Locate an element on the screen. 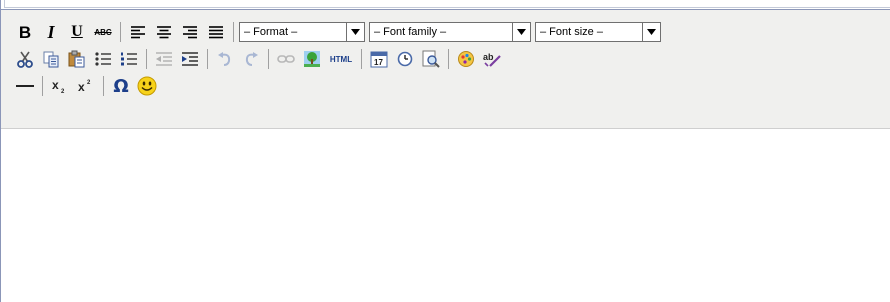 This screenshot has width=890, height=302. strikethrough-button: ABC is located at coordinates (103, 32).